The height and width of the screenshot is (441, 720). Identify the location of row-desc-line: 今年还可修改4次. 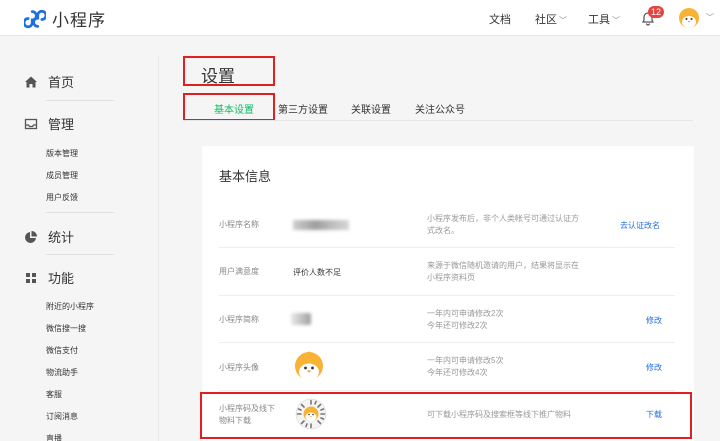
(457, 372).